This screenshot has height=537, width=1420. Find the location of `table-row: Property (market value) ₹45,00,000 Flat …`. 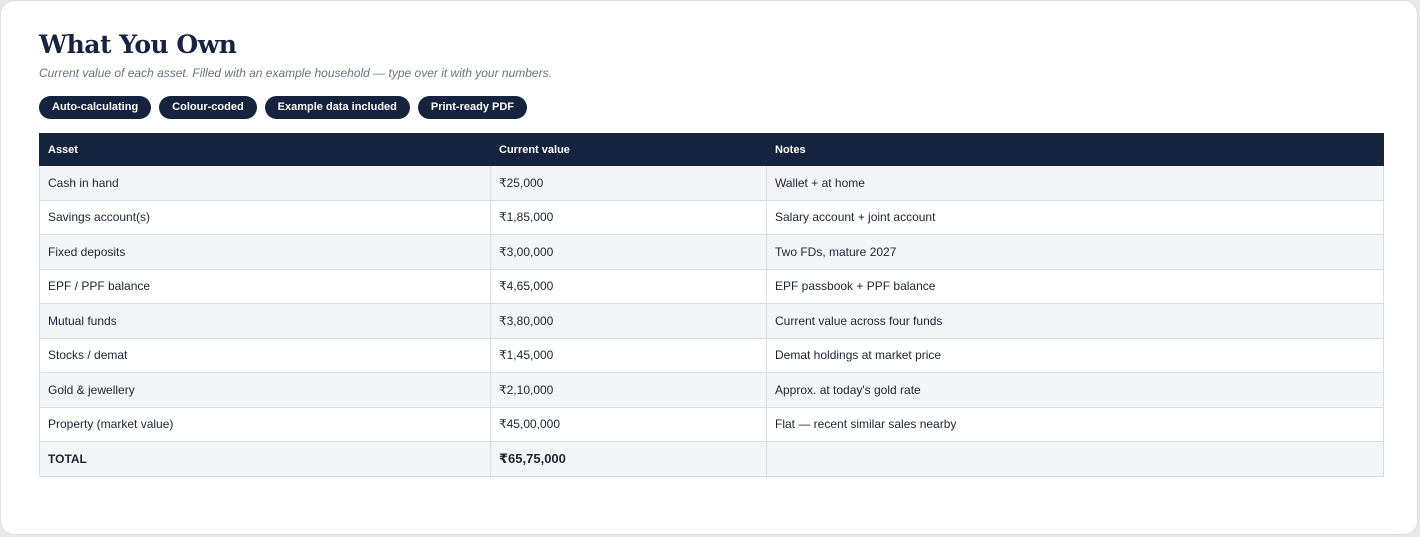

table-row: Property (market value) ₹45,00,000 Flat … is located at coordinates (711, 424).